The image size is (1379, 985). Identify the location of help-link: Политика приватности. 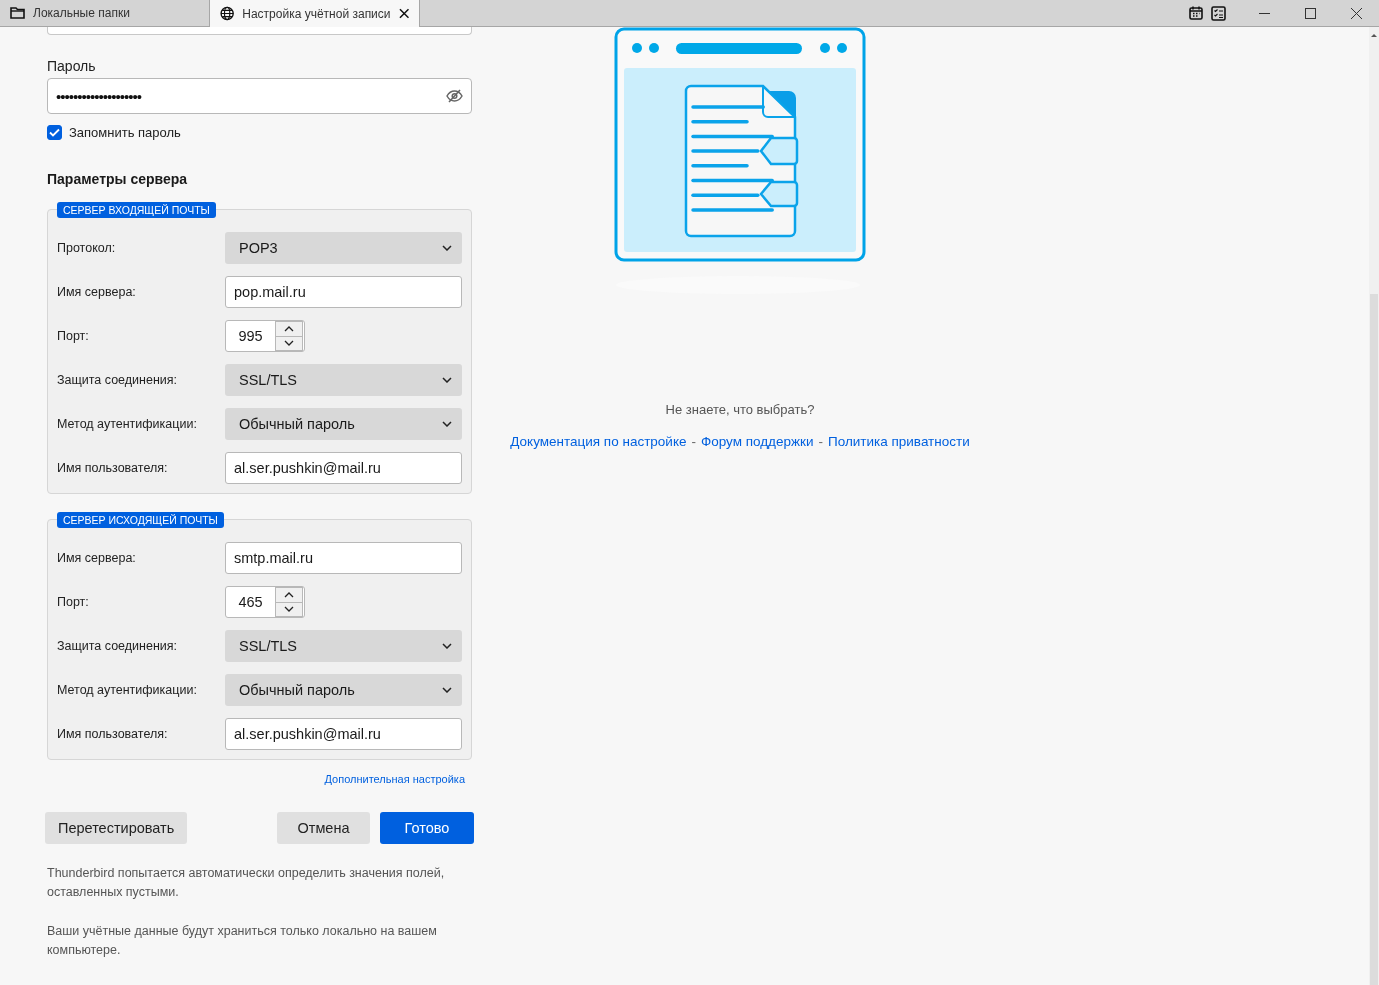
(899, 441).